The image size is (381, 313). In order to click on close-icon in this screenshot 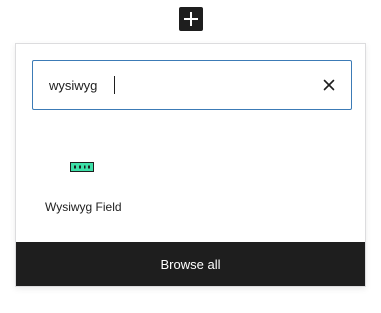, I will do `click(329, 85)`.